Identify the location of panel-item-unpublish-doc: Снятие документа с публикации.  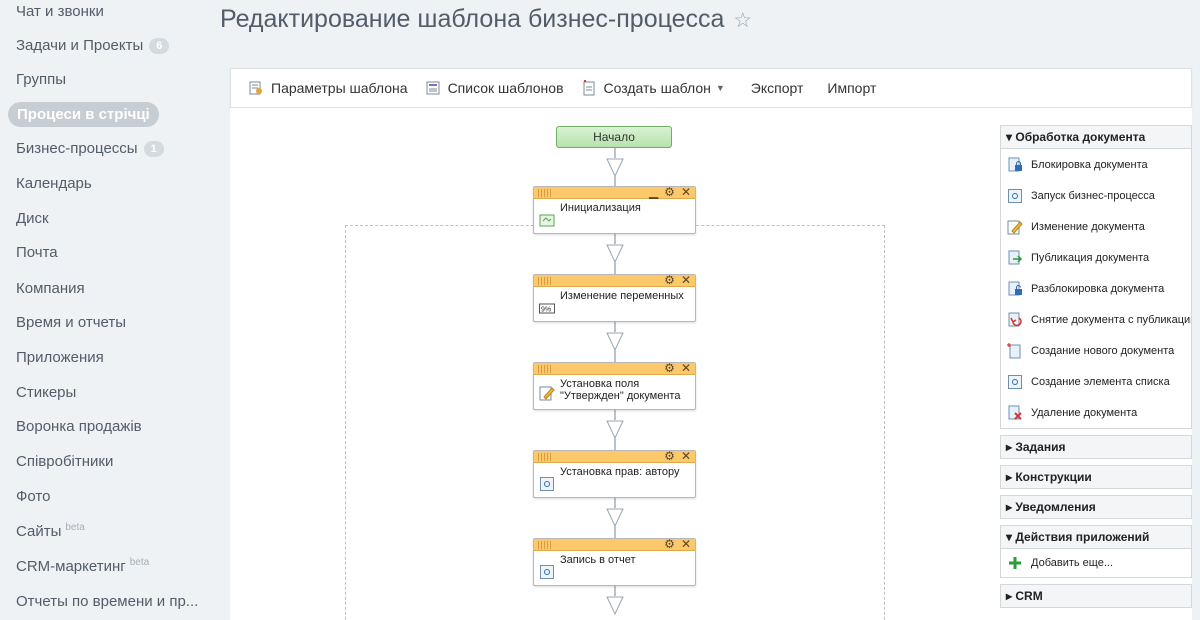
(1096, 319).